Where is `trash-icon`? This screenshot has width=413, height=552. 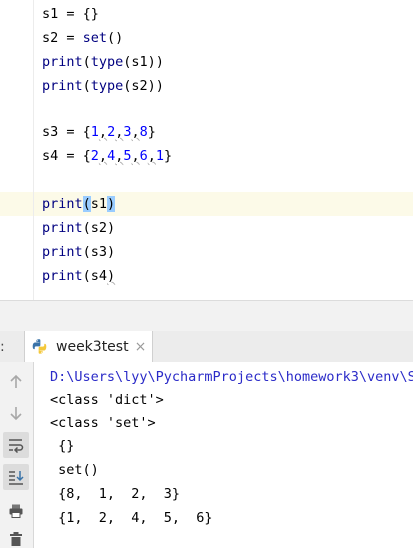 trash-icon is located at coordinates (16, 539).